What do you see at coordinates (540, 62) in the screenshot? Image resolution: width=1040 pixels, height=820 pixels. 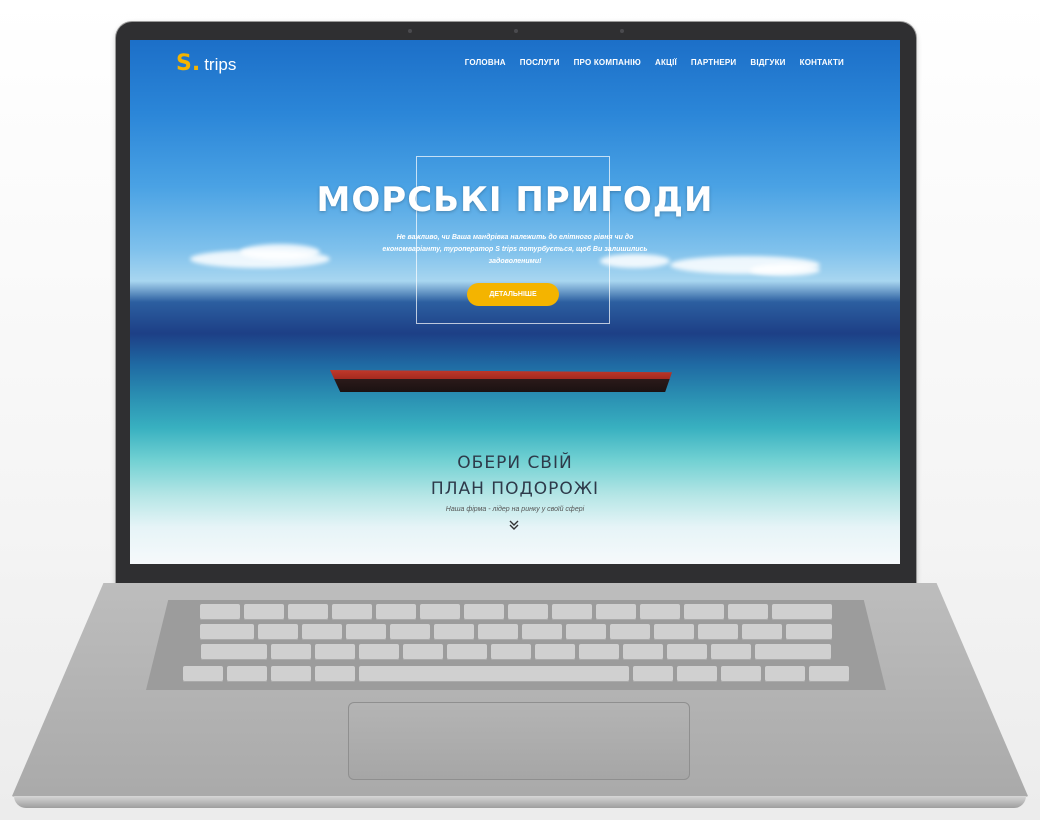 I see `nav-item-services: ПОСЛУГИ` at bounding box center [540, 62].